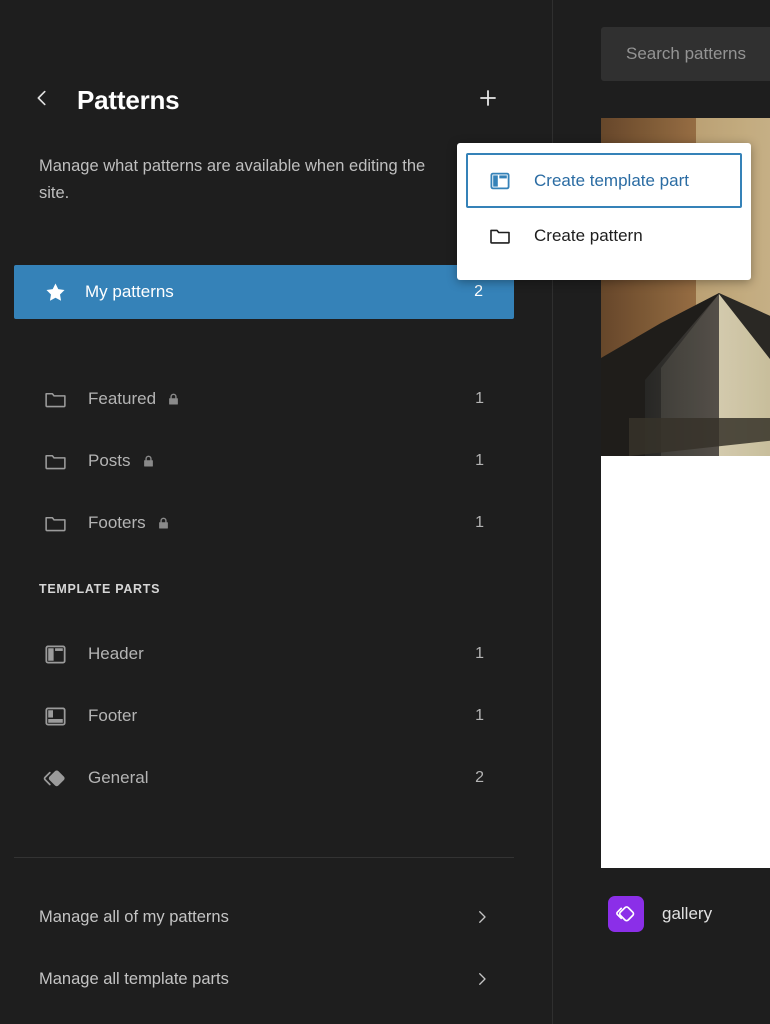 Image resolution: width=770 pixels, height=1024 pixels. Describe the element at coordinates (100, 589) in the screenshot. I see `template-parts-heading: TEMPLATE PARTS` at that location.